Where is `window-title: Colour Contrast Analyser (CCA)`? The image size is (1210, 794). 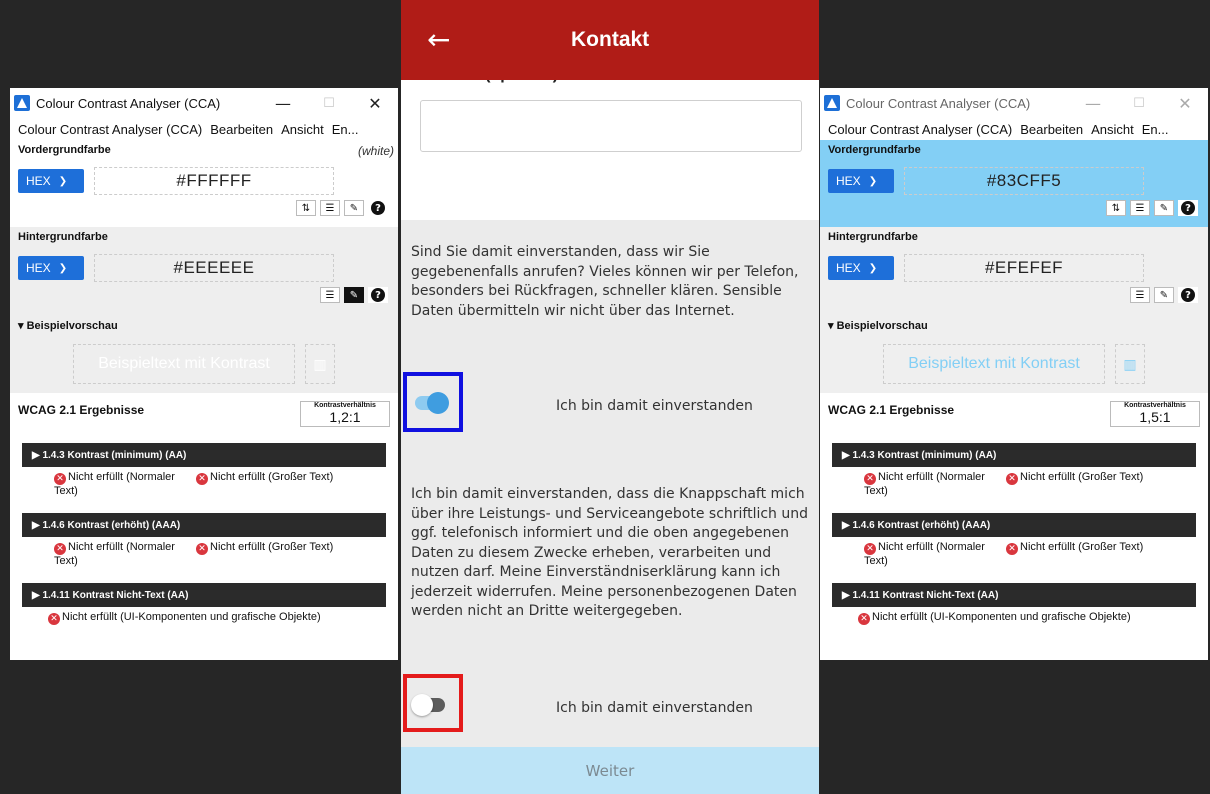
window-title: Colour Contrast Analyser (CCA) is located at coordinates (128, 103).